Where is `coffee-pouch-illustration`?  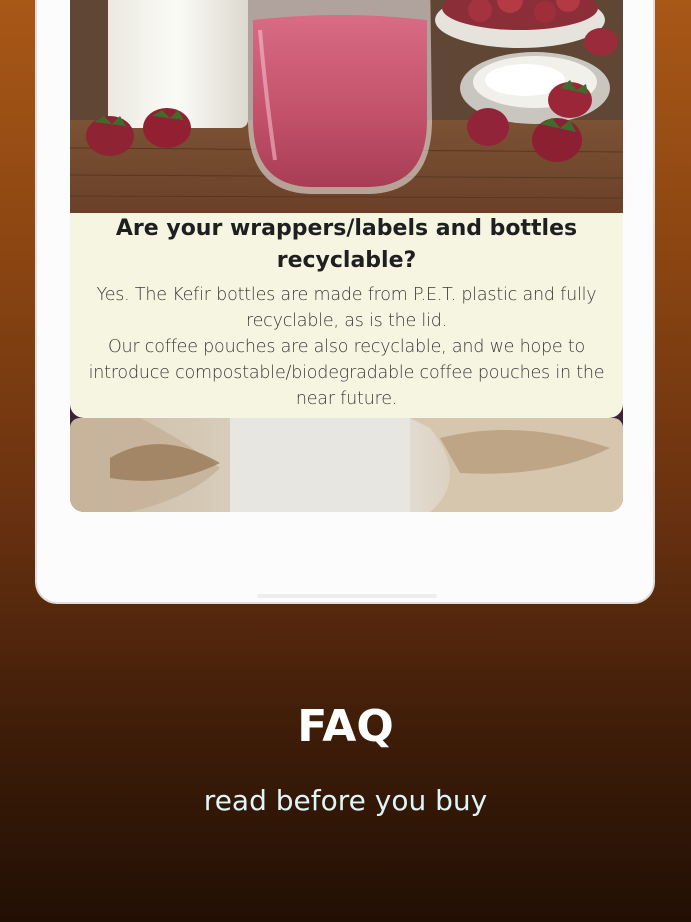
coffee-pouch-illustration is located at coordinates (346, 465).